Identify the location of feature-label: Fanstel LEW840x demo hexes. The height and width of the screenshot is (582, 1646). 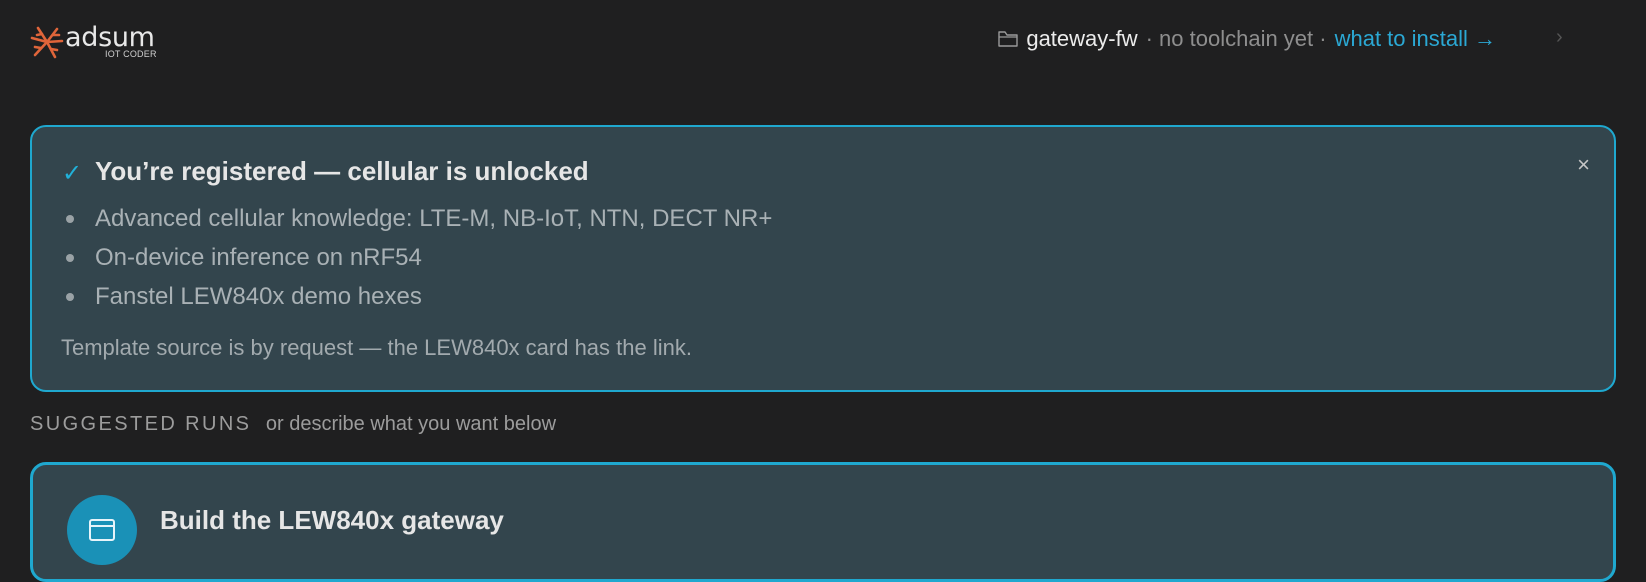
(258, 296).